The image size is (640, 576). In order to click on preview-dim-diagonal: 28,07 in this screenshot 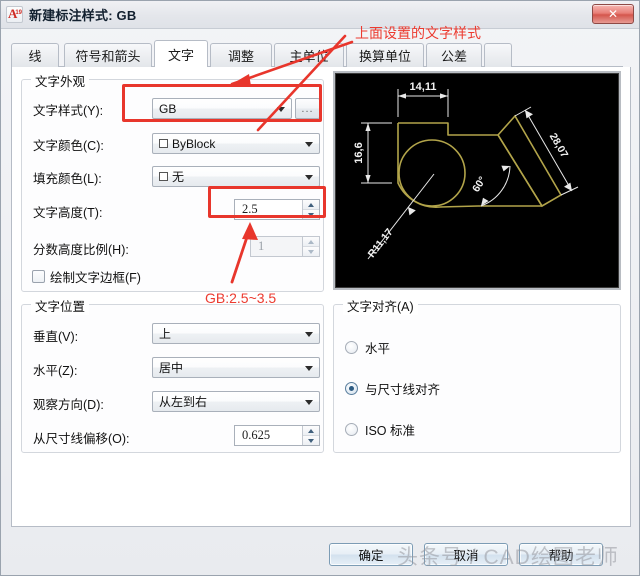, I will do `click(559, 145)`.